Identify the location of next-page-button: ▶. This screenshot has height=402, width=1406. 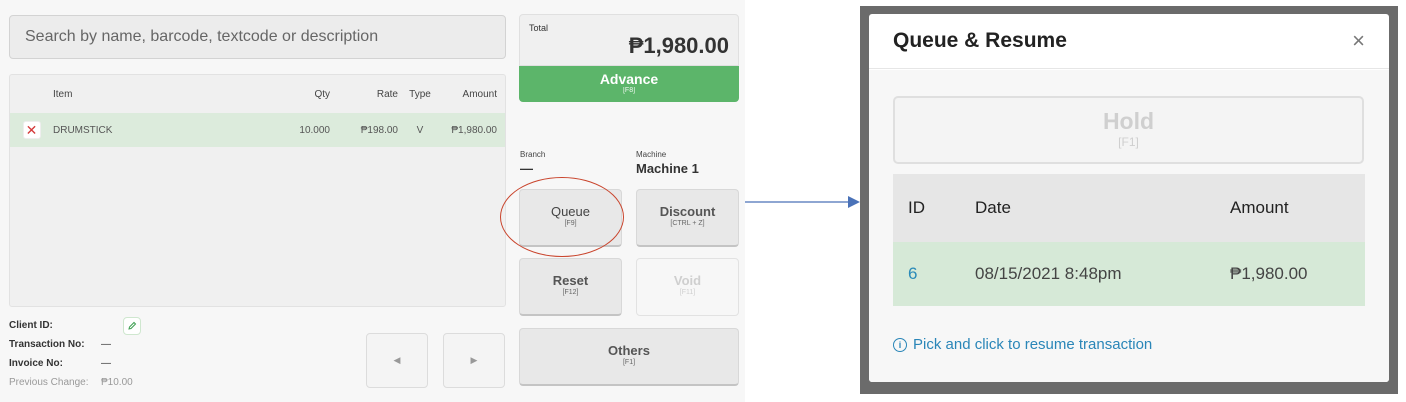
(474, 360).